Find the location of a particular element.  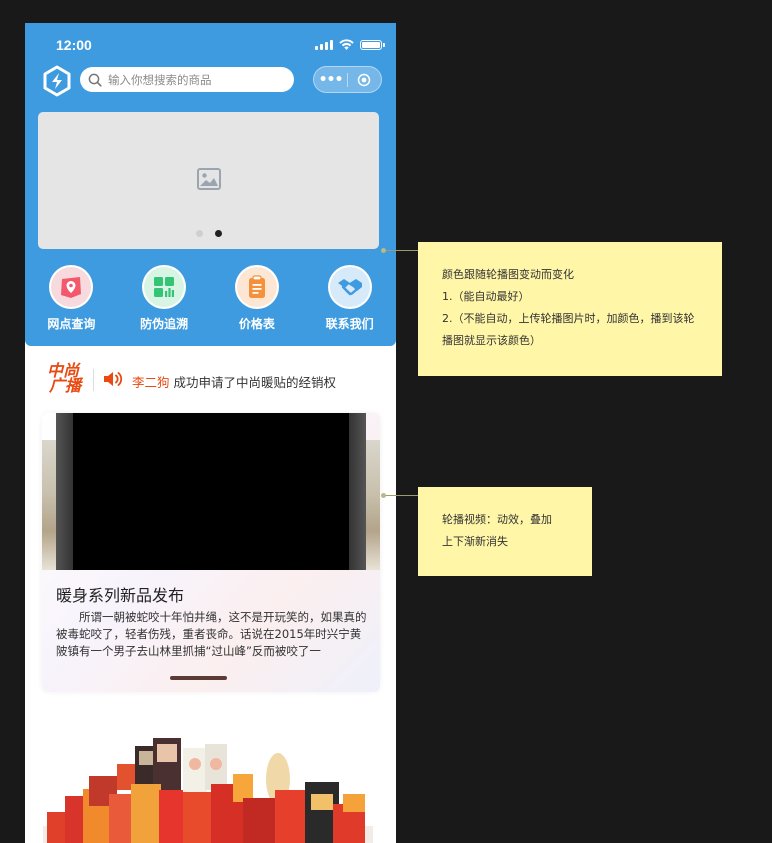

video-left-edge is located at coordinates (64, 491).